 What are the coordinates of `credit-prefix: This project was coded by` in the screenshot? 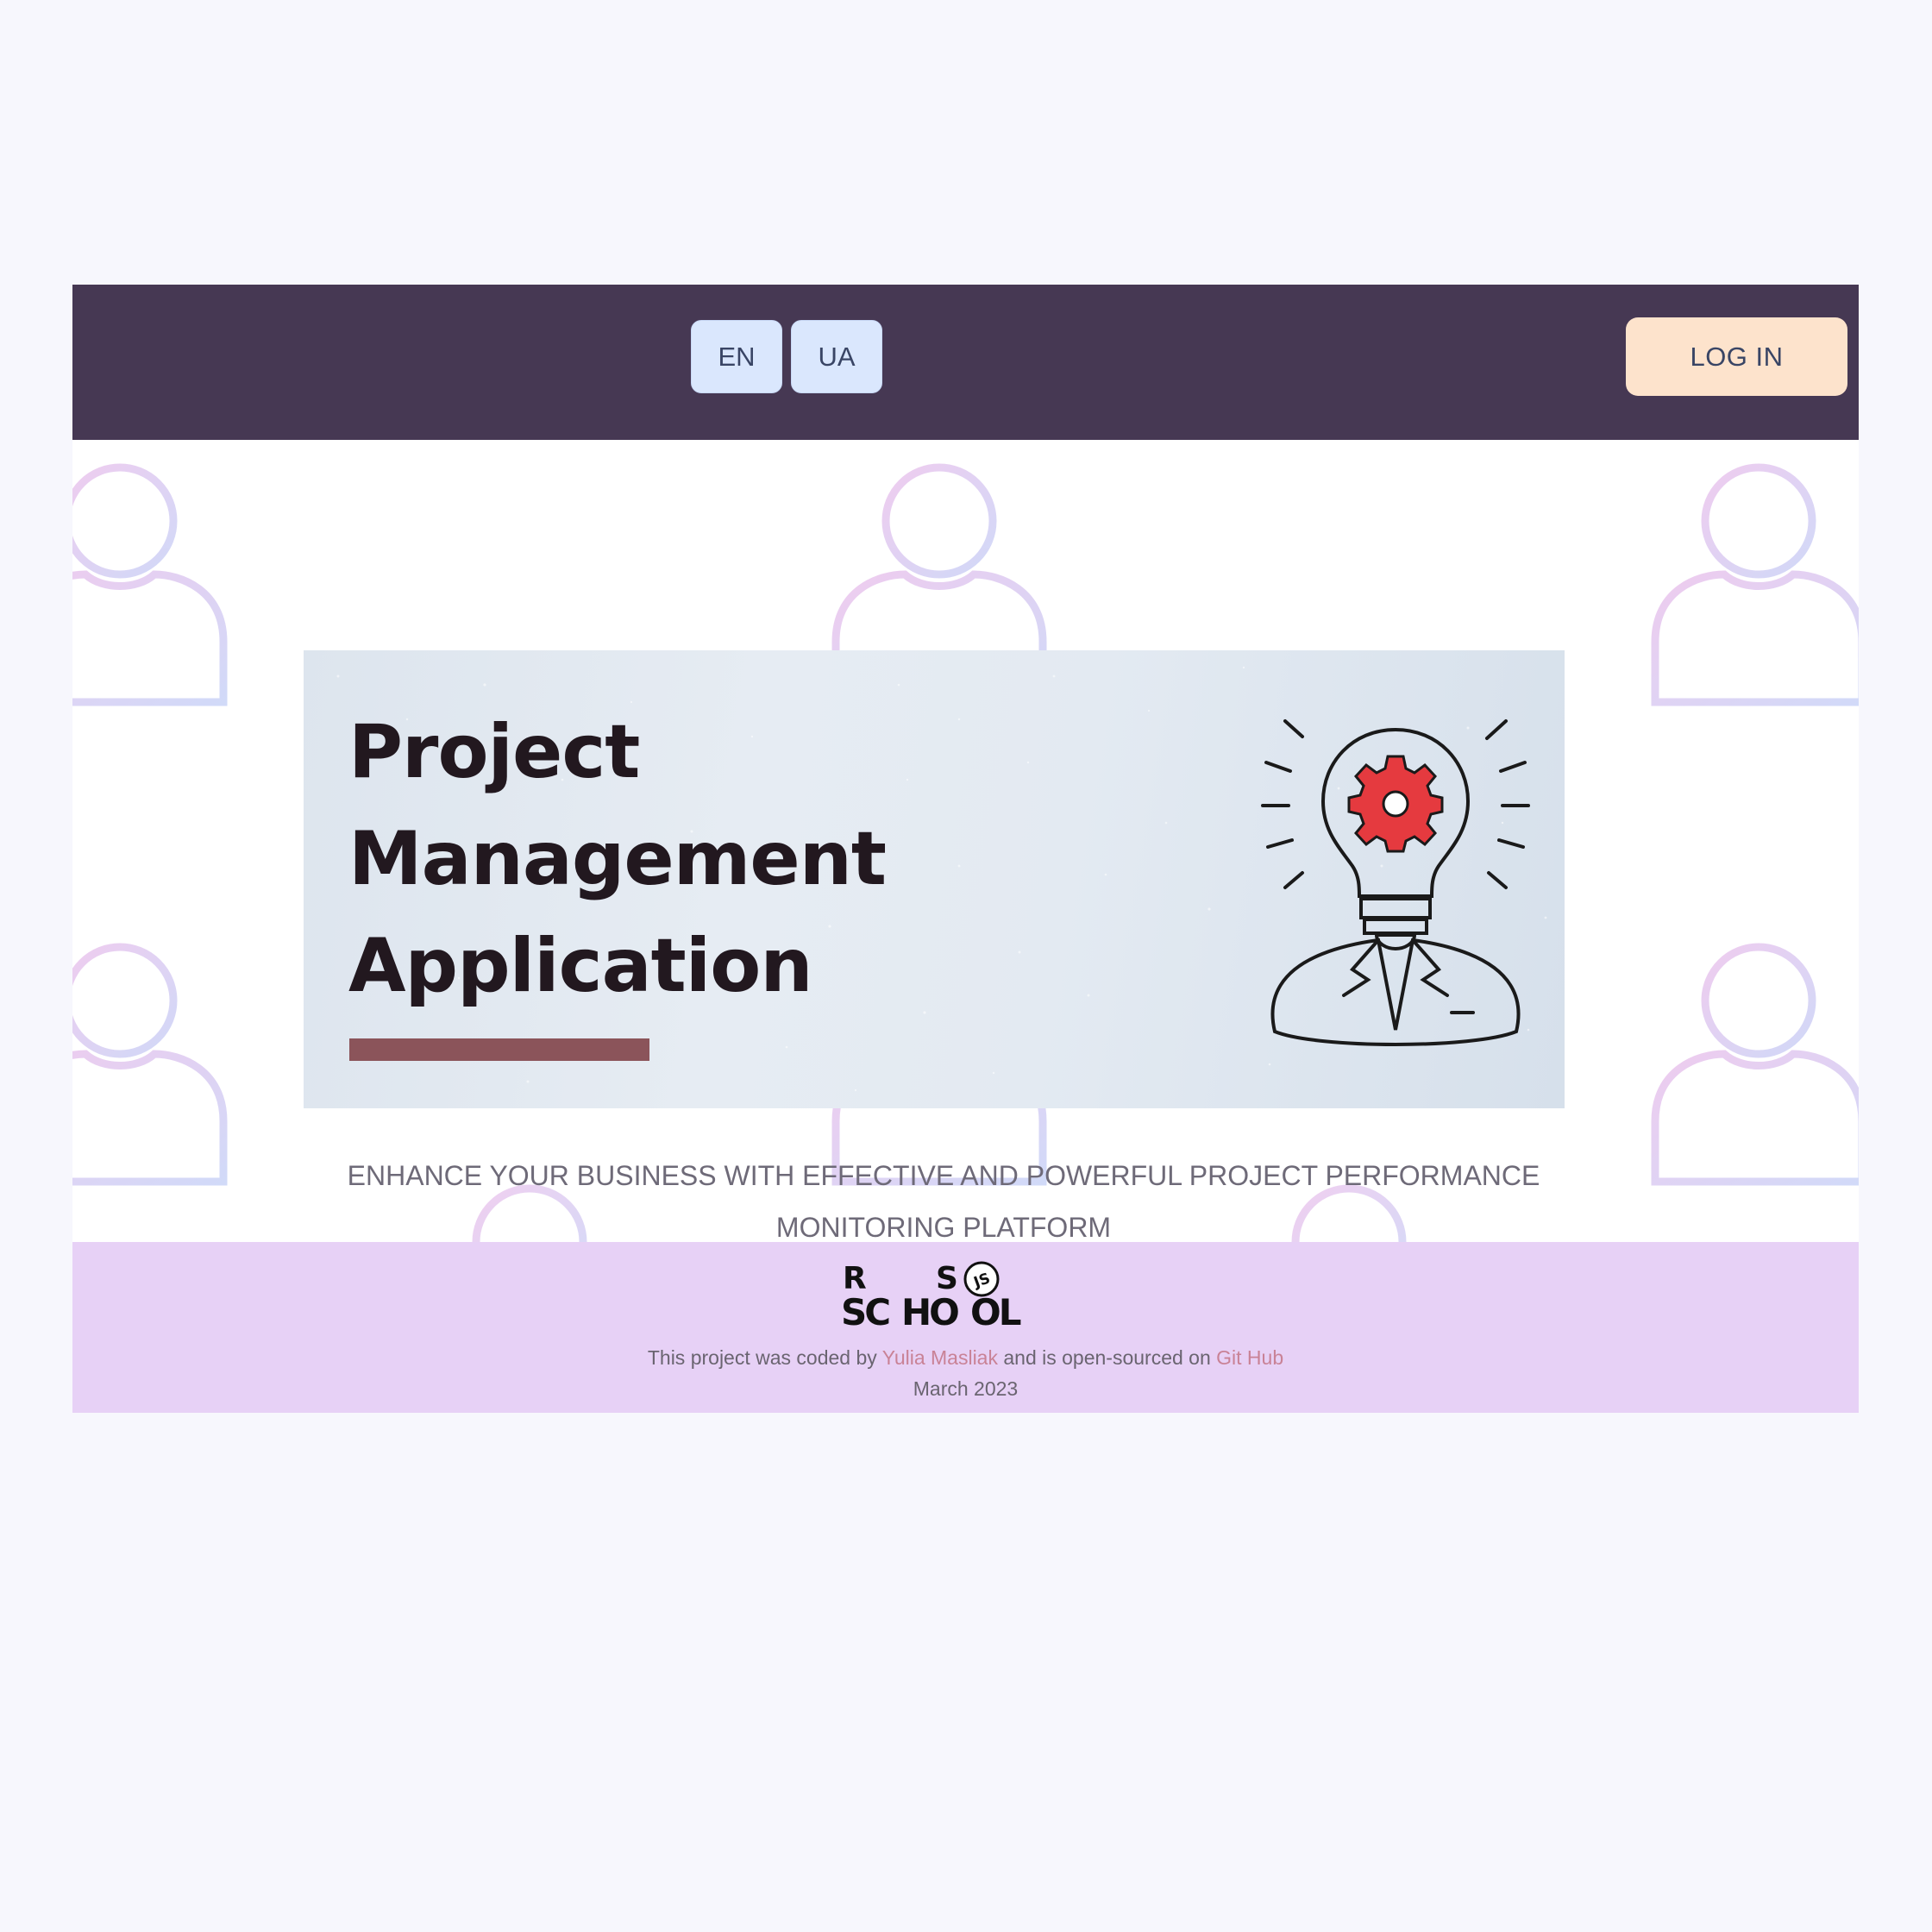 It's located at (762, 1358).